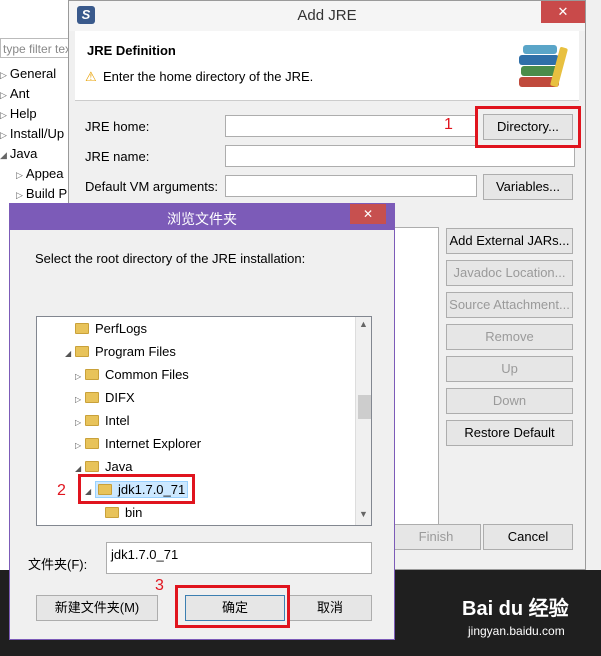 This screenshot has height=656, width=601. Describe the element at coordinates (58, 564) in the screenshot. I see `folder-label: 文件夹(F):` at that location.